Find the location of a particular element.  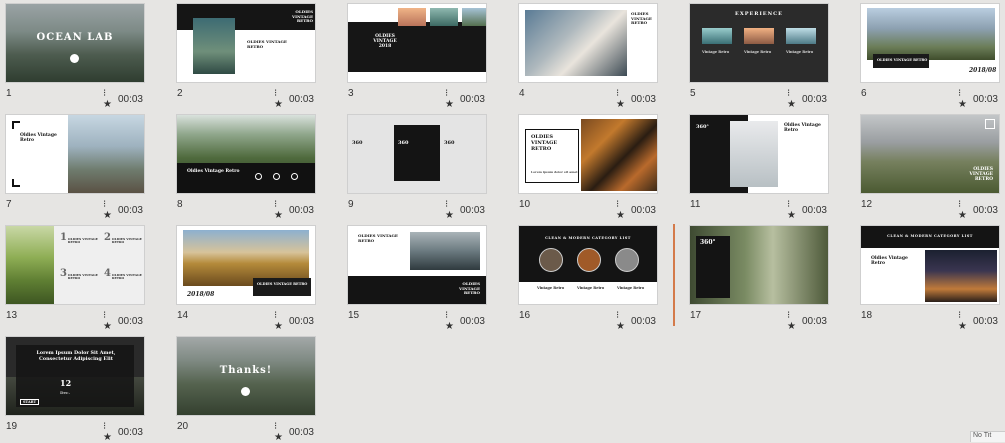

event-month: Dec. is located at coordinates (65, 392).